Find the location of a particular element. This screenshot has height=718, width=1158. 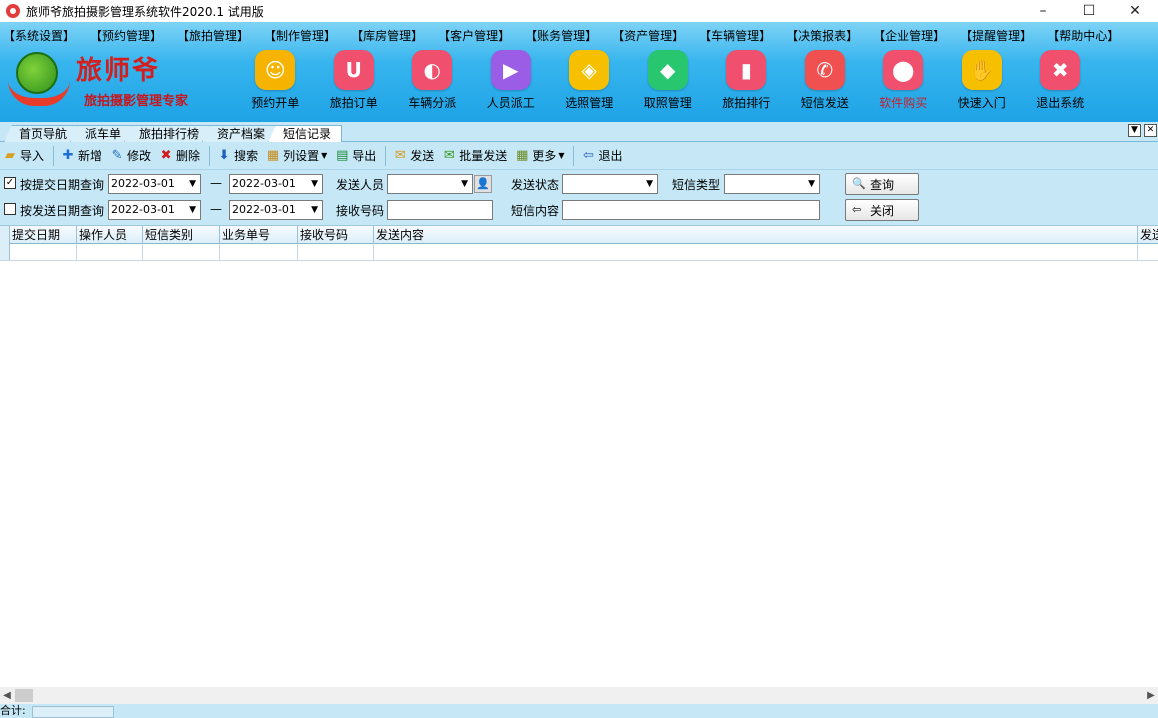

horizontal-scrollbar: ◀ ▶ is located at coordinates (579, 695).